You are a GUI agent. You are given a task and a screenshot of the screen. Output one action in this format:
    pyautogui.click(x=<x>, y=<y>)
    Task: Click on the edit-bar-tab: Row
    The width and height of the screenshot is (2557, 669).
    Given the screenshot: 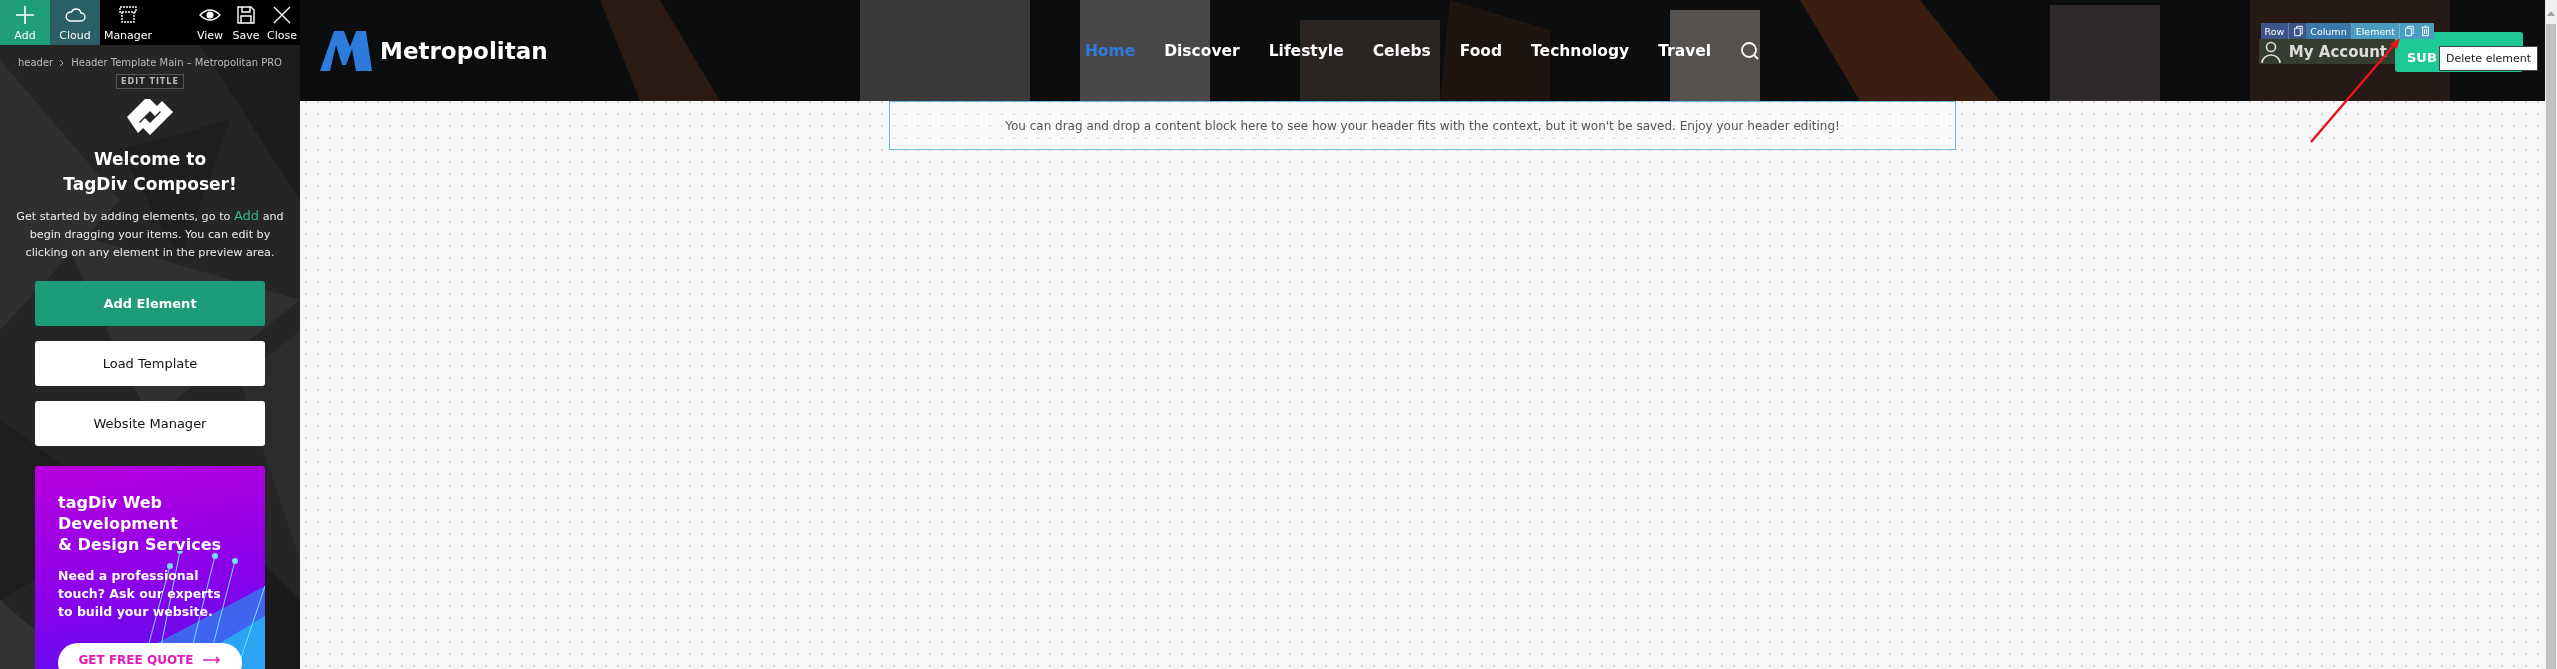 What is the action you would take?
    pyautogui.click(x=2275, y=31)
    